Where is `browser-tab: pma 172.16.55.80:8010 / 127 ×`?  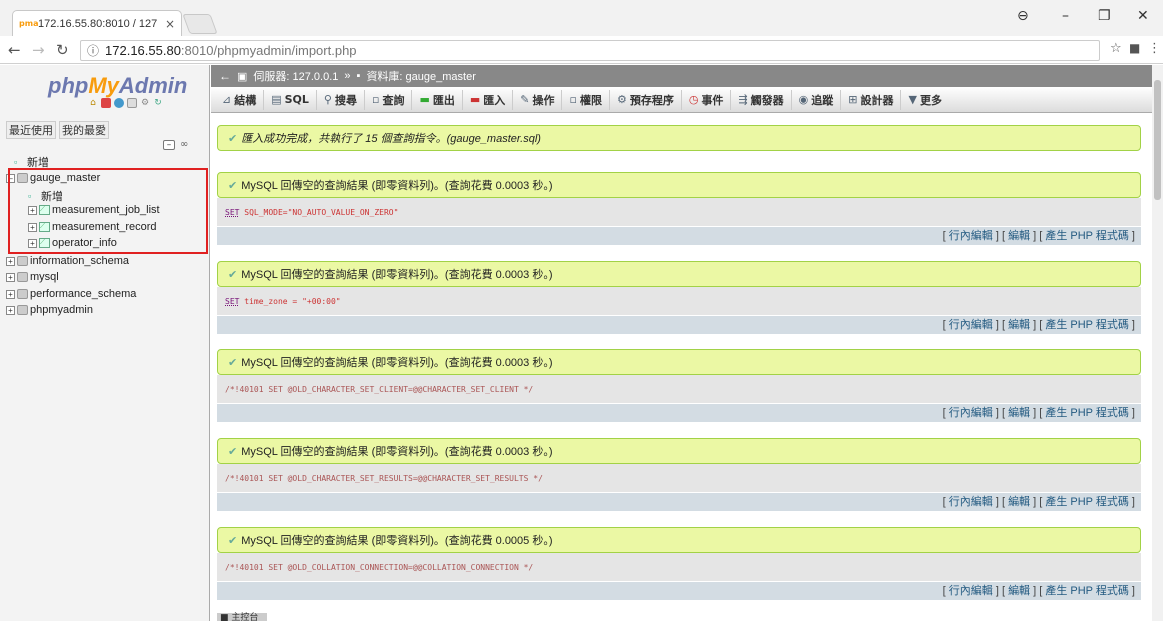 browser-tab: pma 172.16.55.80:8010 / 127 × is located at coordinates (97, 23).